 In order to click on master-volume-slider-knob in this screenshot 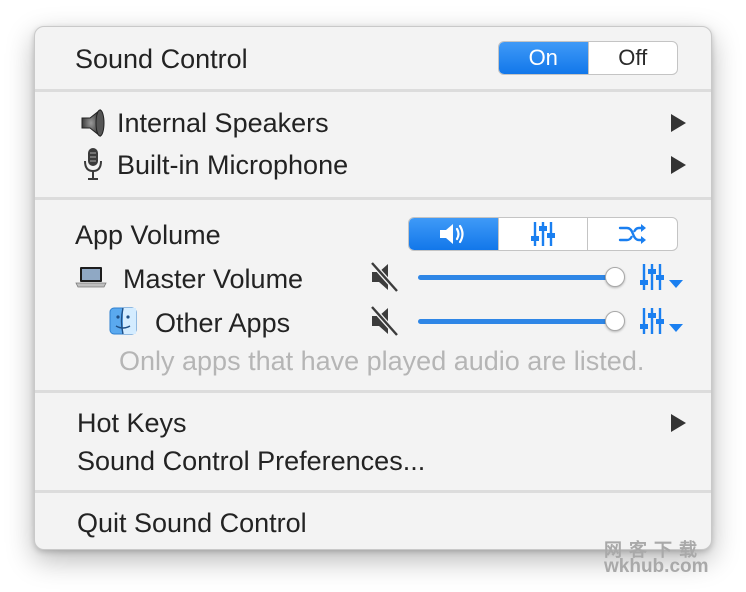, I will do `click(615, 277)`.